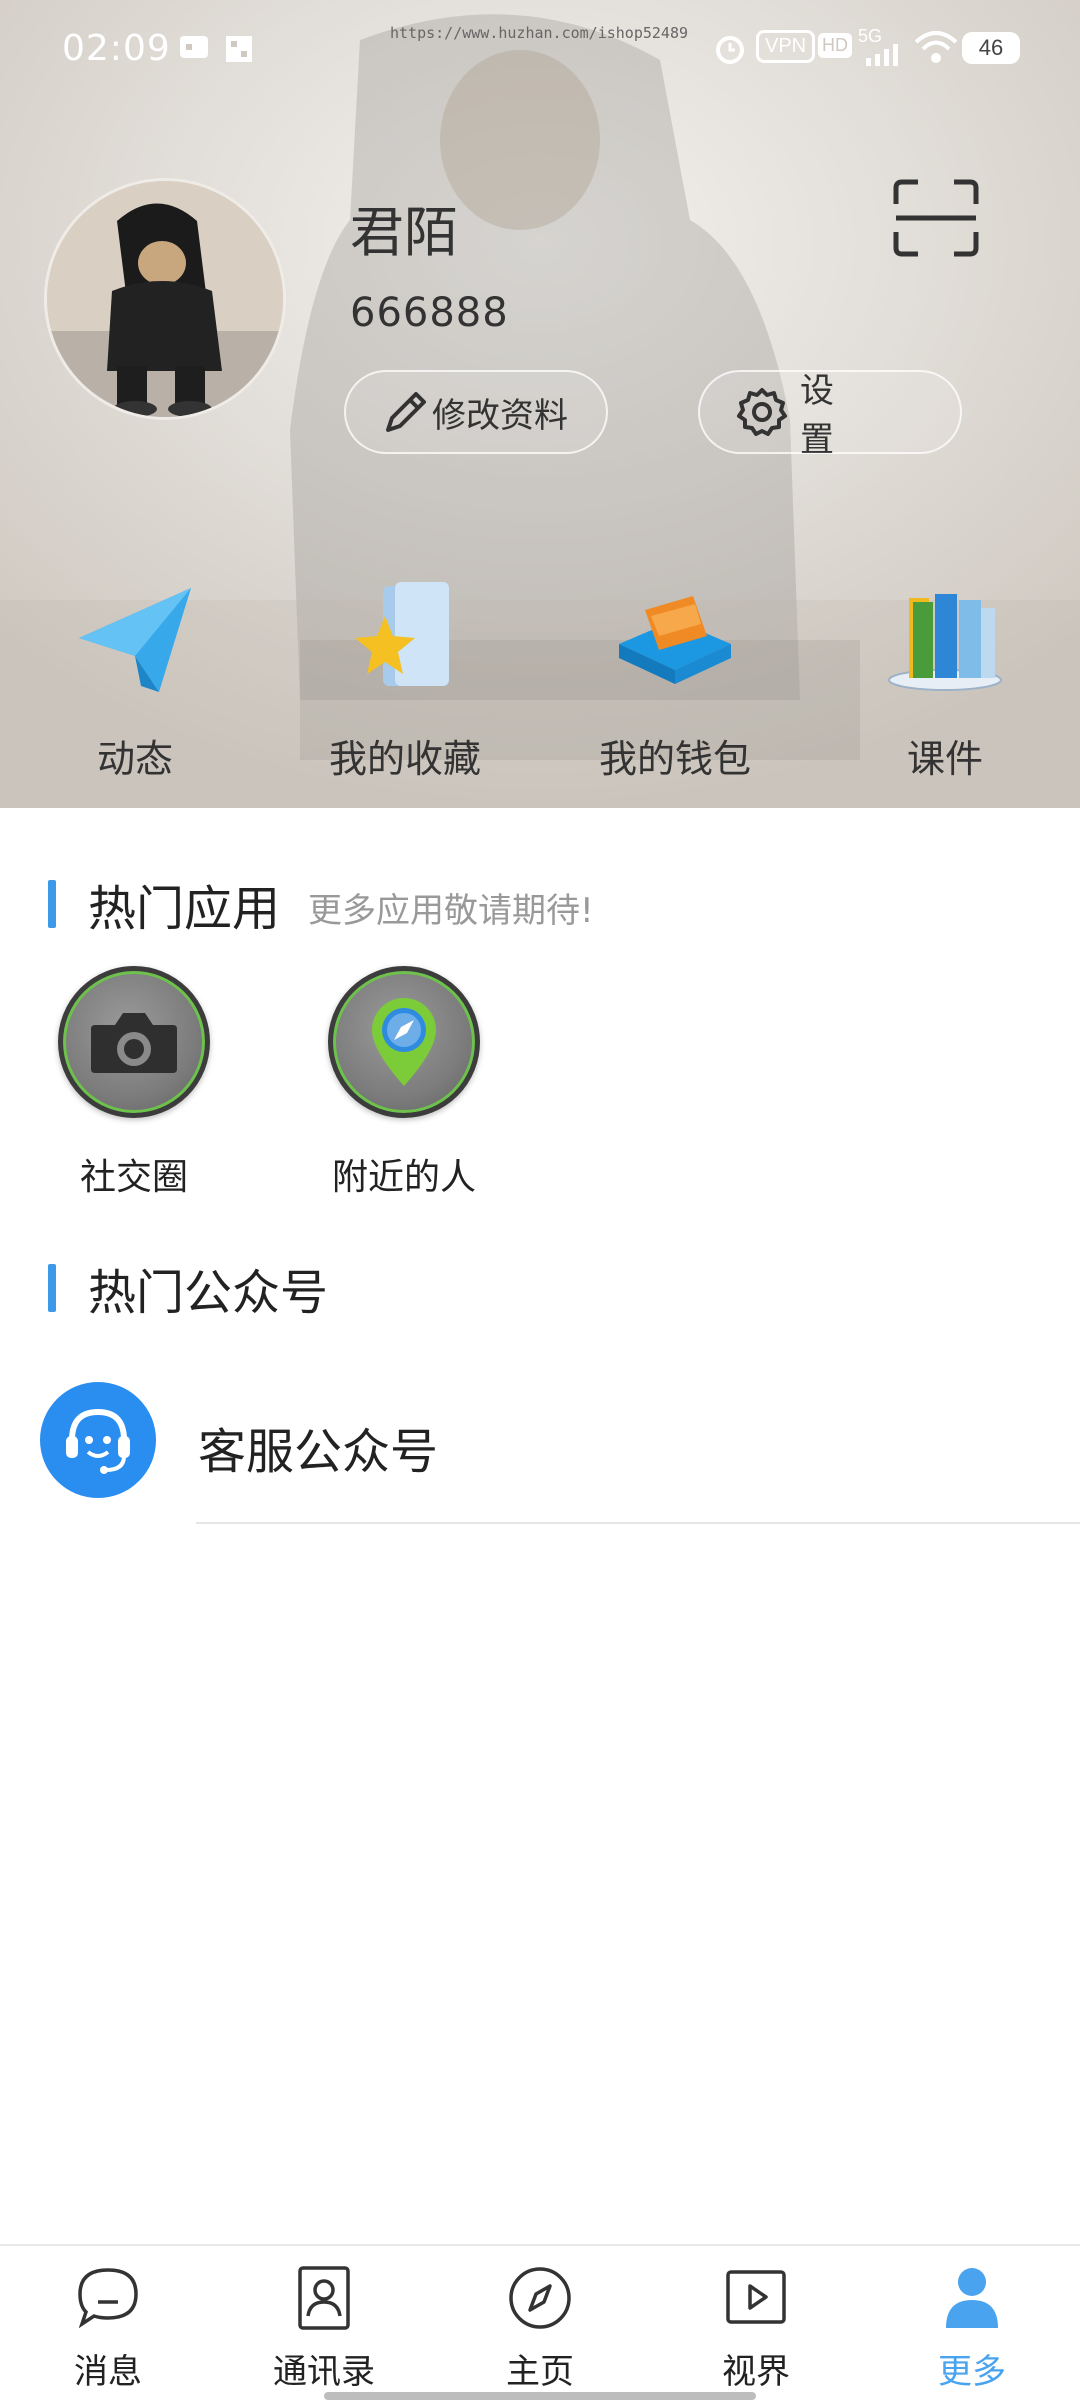  What do you see at coordinates (133, 1177) in the screenshot?
I see `app-label: 社交圈` at bounding box center [133, 1177].